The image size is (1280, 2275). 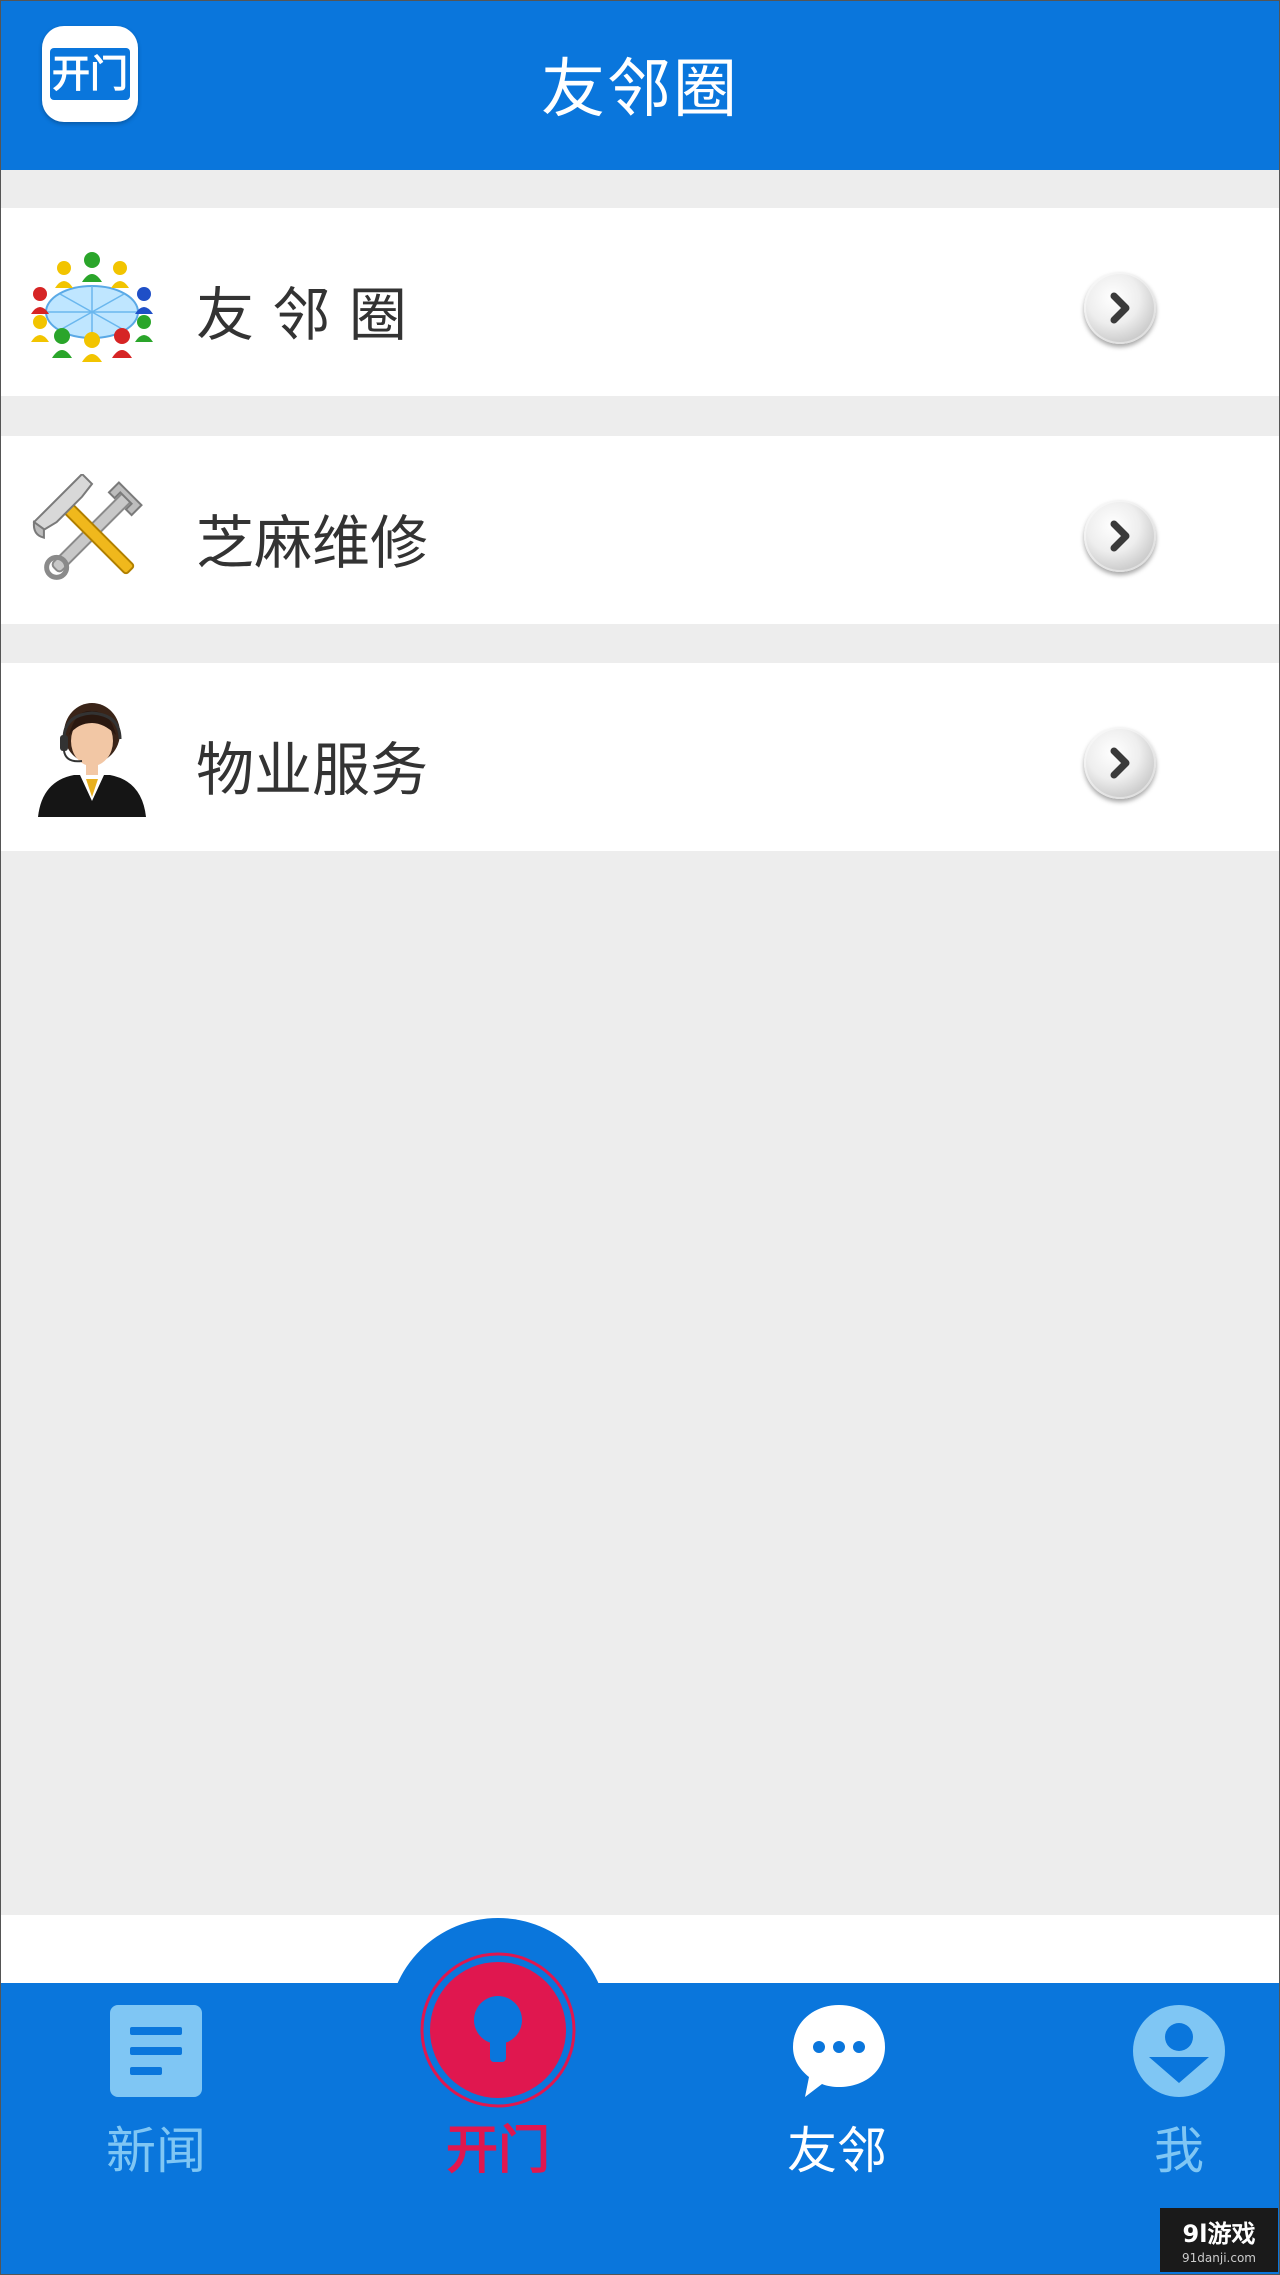 I want to click on top-app-bar: 开门 友邻圈, so click(x=640, y=85).